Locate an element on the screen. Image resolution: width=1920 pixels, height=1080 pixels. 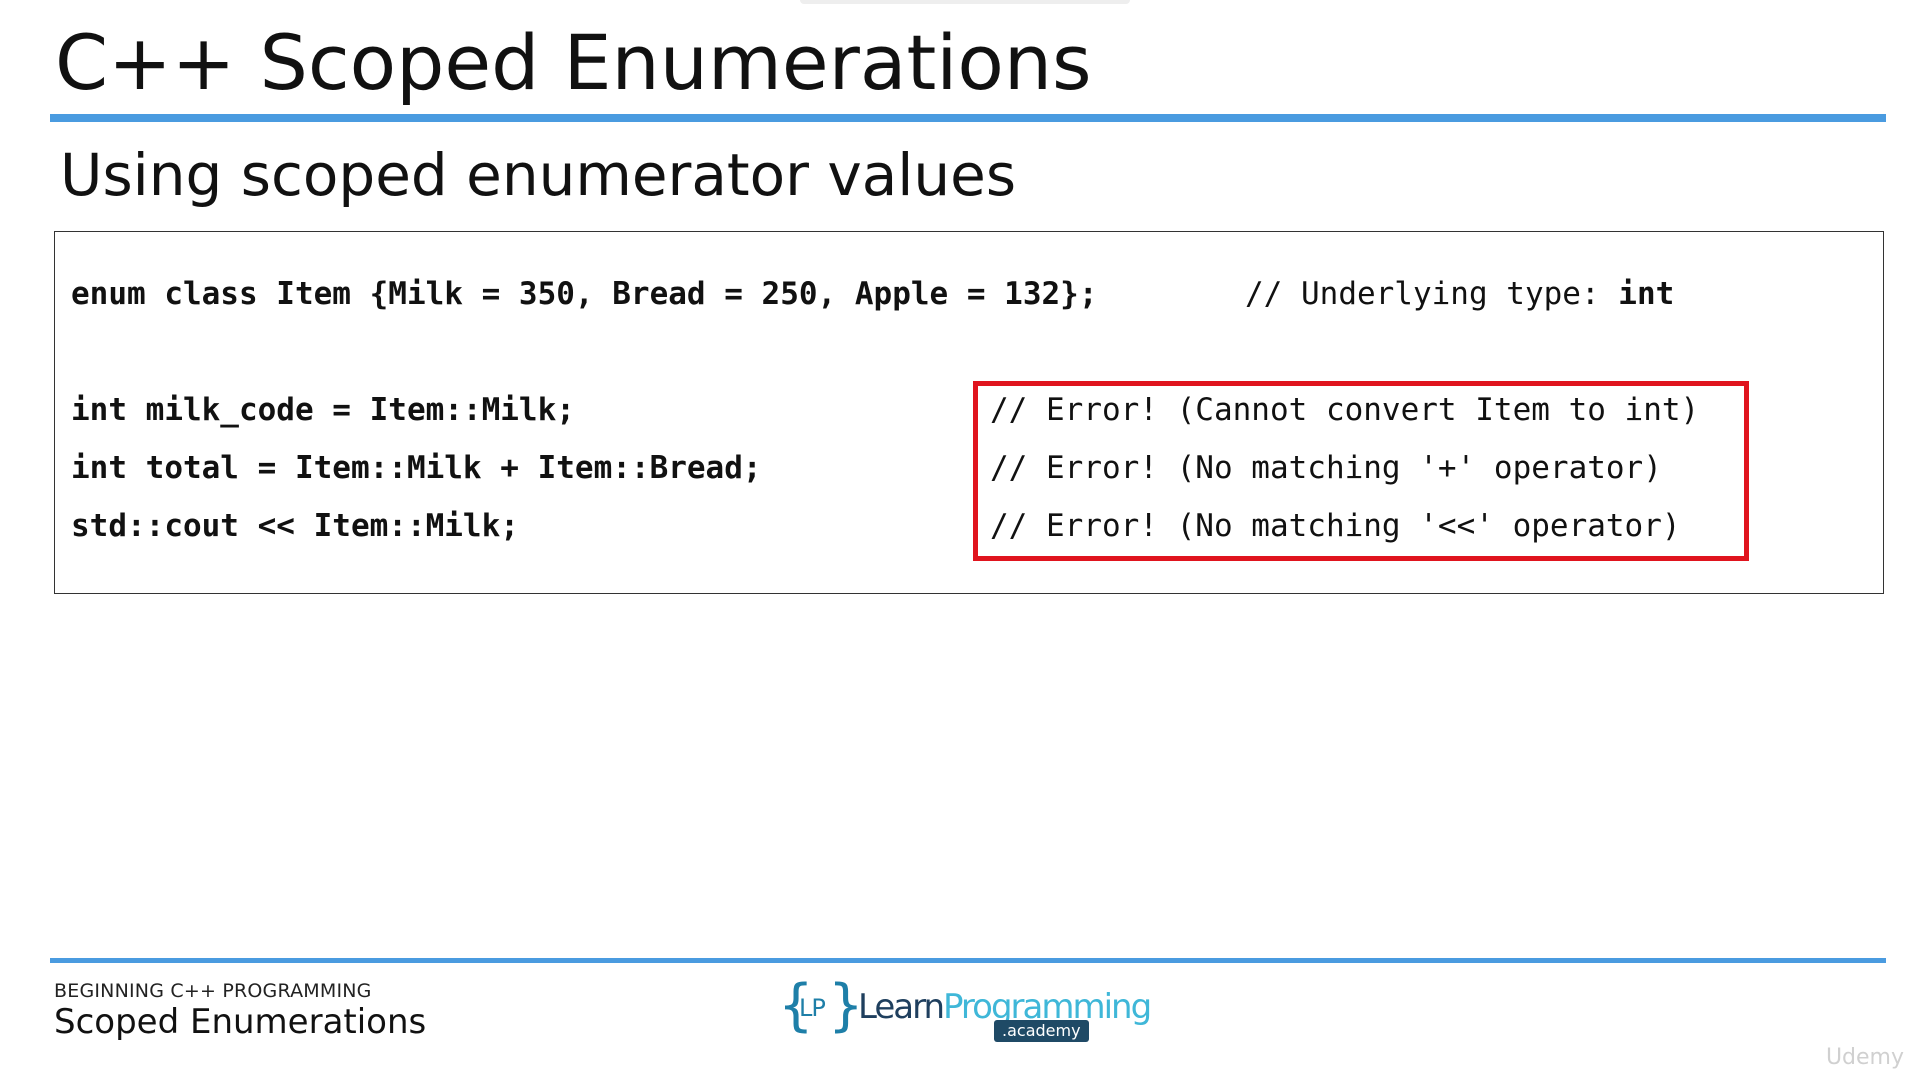
code-line-cout: std::cout << Item::Milk; is located at coordinates (295, 526).